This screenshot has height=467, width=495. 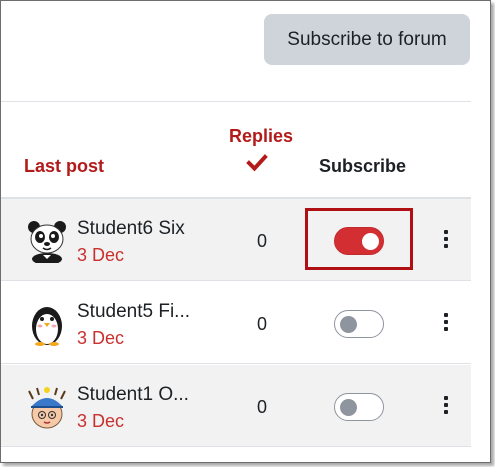 I want to click on sort-check-icon, so click(x=257, y=163).